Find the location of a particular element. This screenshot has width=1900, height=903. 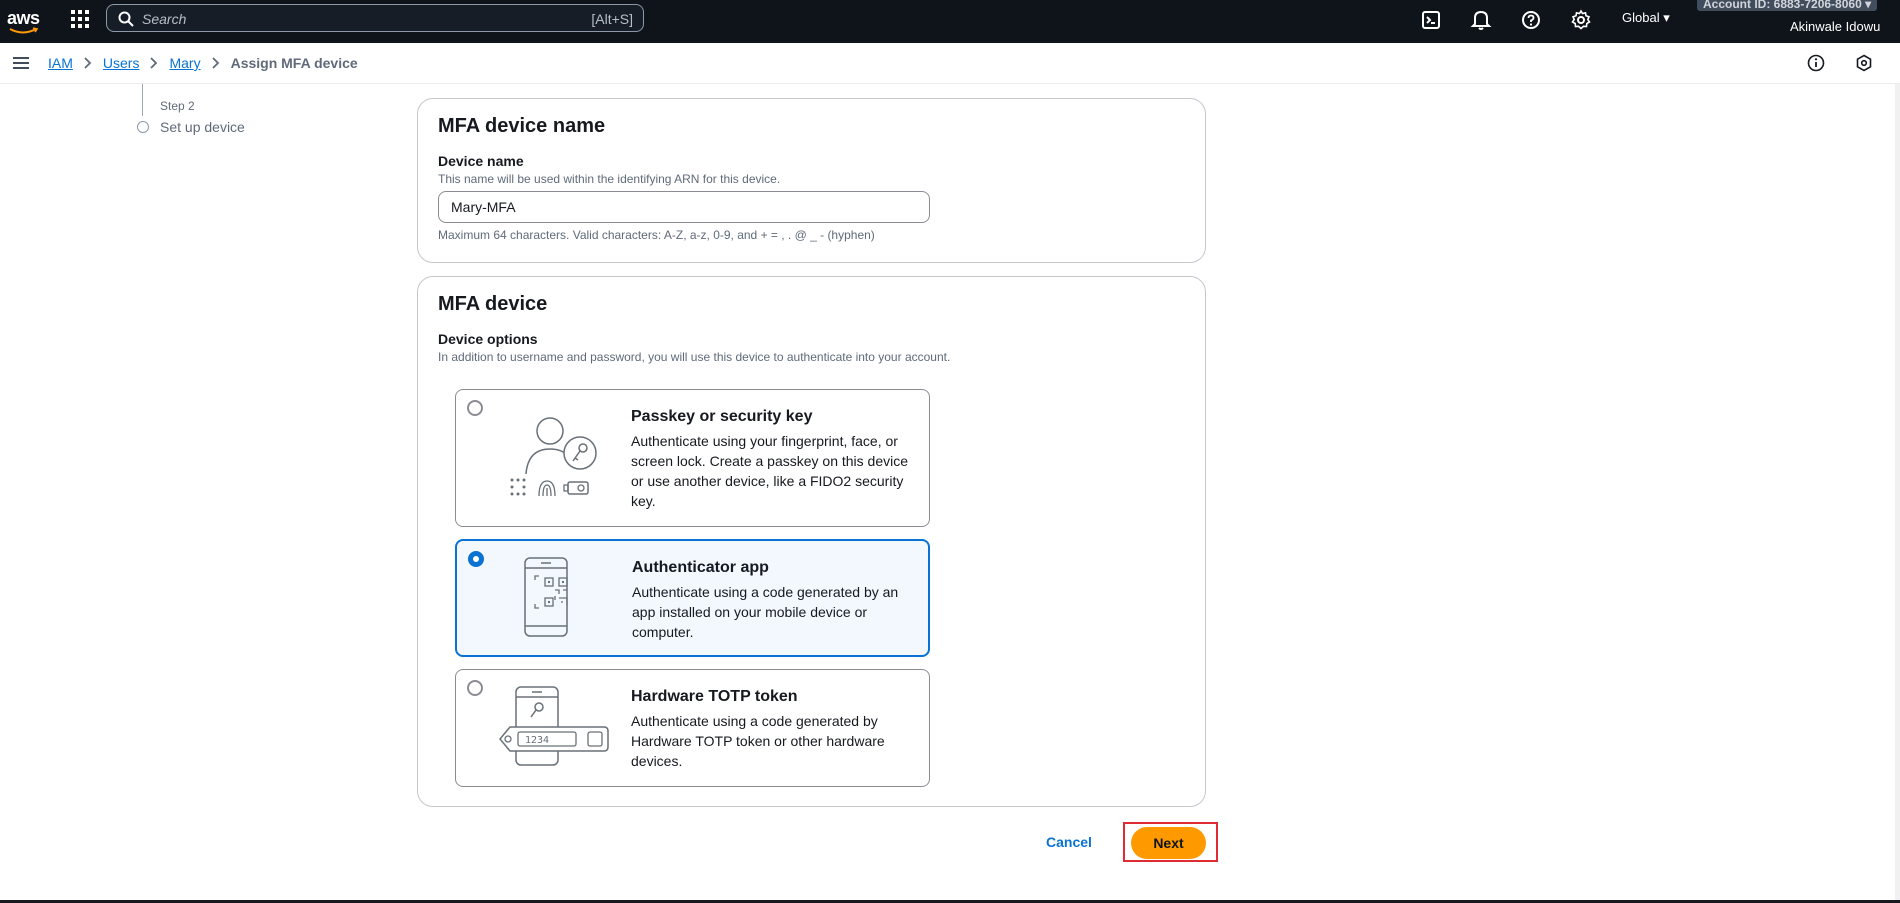

aws-logo-text: aws is located at coordinates (23, 18).